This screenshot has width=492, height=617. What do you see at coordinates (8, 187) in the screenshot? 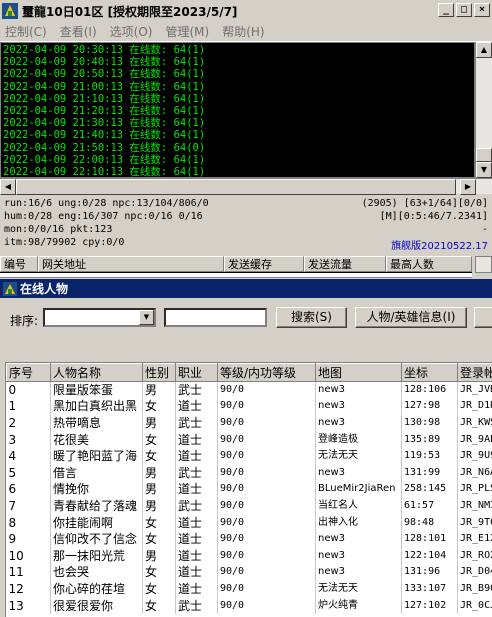
I see `scroll-left-arrow-icon: ◀` at bounding box center [8, 187].